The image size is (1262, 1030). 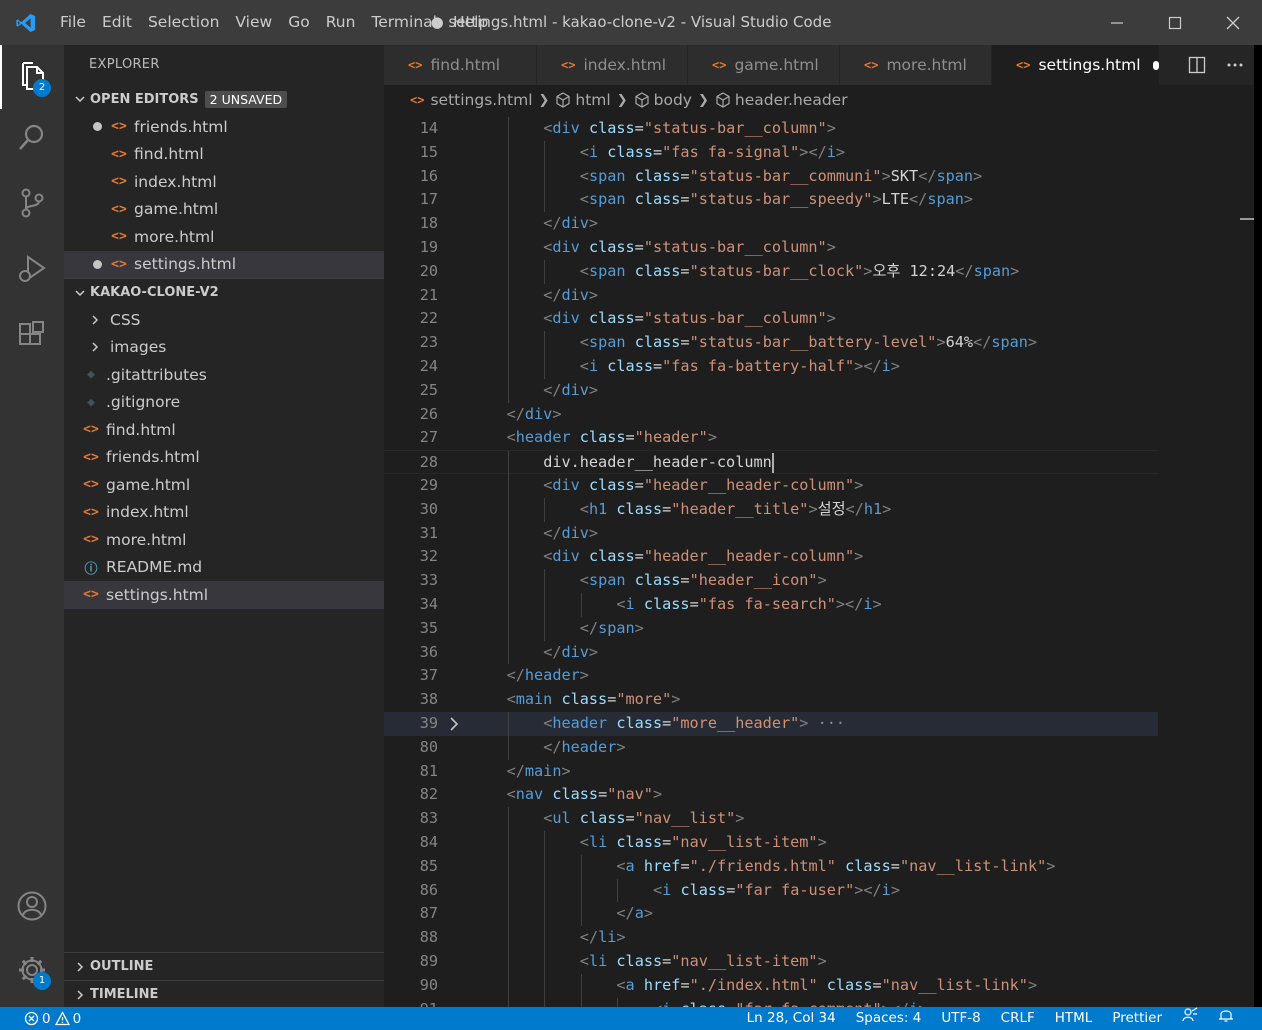 I want to click on open-editors-header: OPEN EDITORS 2 UNSAVED, so click(x=224, y=99).